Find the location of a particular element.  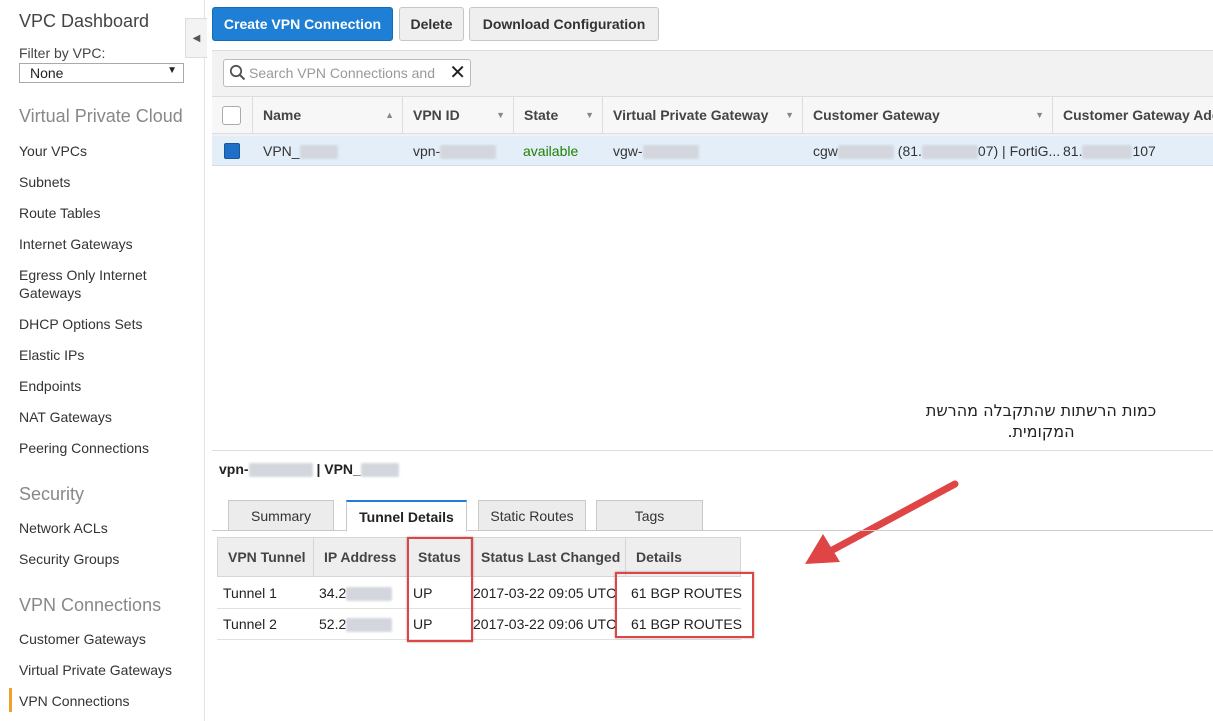

cell-text: cgw is located at coordinates (825, 151).